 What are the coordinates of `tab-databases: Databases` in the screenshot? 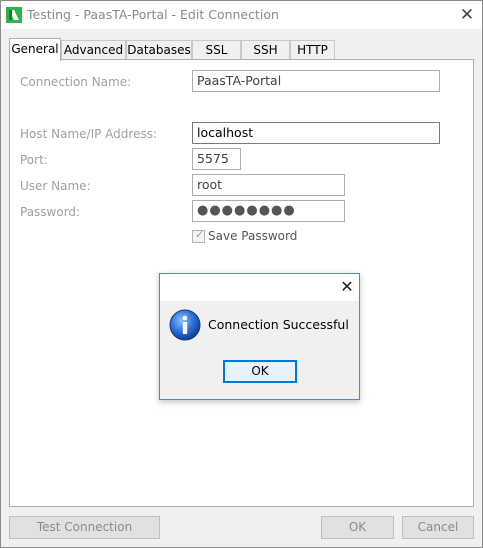 It's located at (159, 49).